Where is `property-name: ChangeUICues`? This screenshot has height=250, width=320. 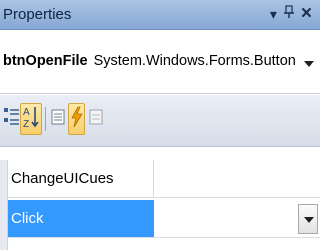 property-name: ChangeUICues is located at coordinates (81, 178).